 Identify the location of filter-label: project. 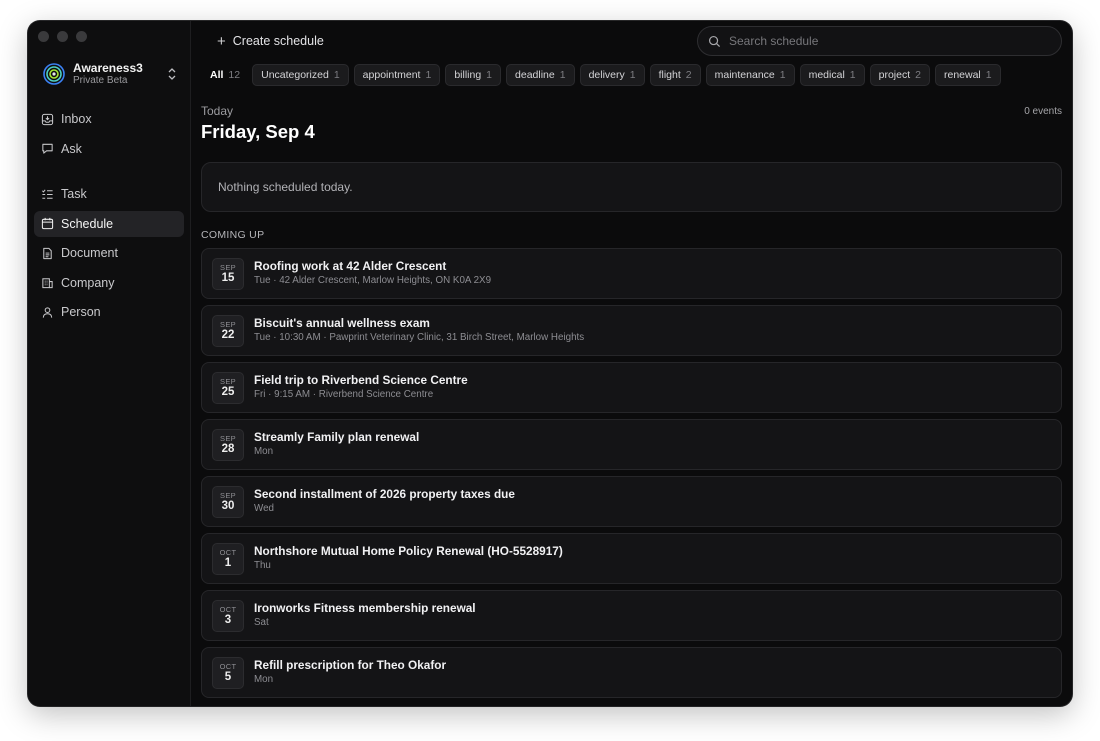
(894, 75).